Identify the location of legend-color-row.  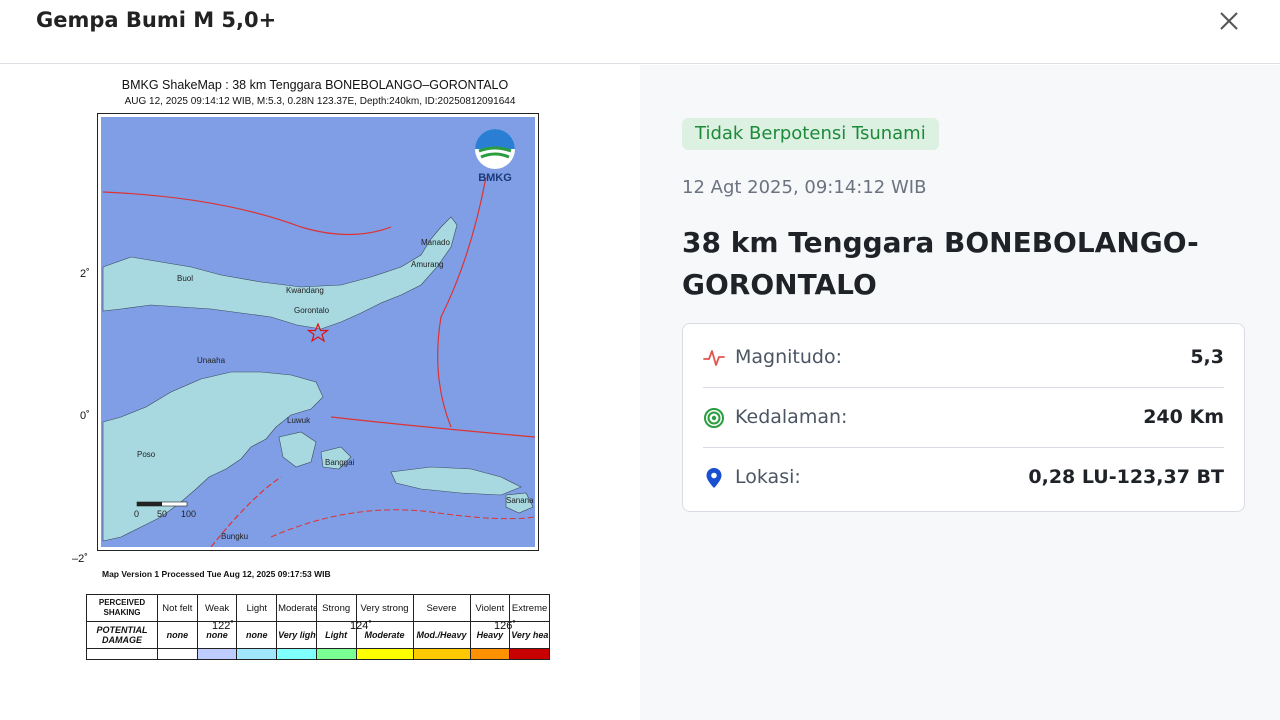
(318, 654).